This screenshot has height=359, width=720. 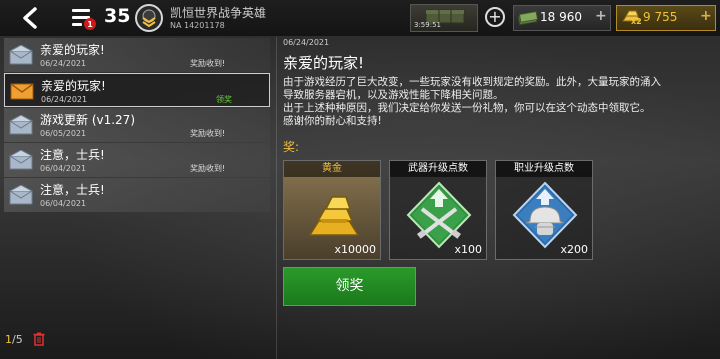 I want to click on claim-reward-button: 领奖, so click(x=349, y=286).